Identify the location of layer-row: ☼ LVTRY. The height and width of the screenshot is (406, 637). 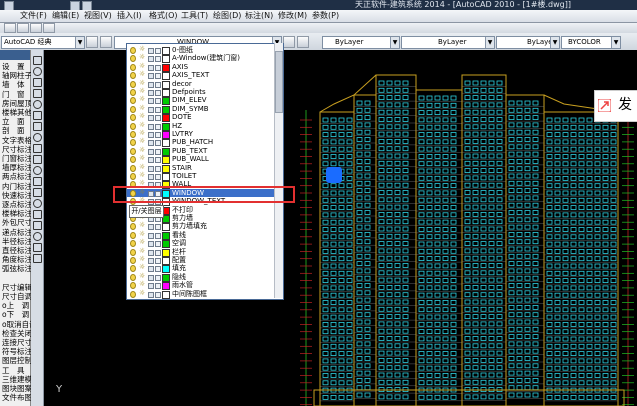
(201, 134).